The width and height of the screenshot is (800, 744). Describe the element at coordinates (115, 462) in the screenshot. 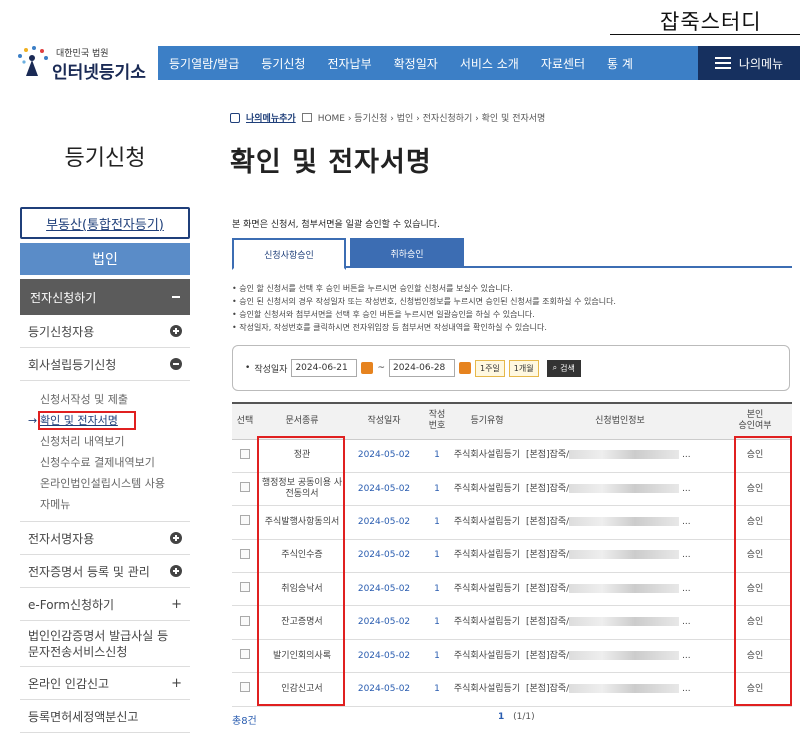

I see `sub-item-fee-history: 신청수수료 결제내역보기` at that location.